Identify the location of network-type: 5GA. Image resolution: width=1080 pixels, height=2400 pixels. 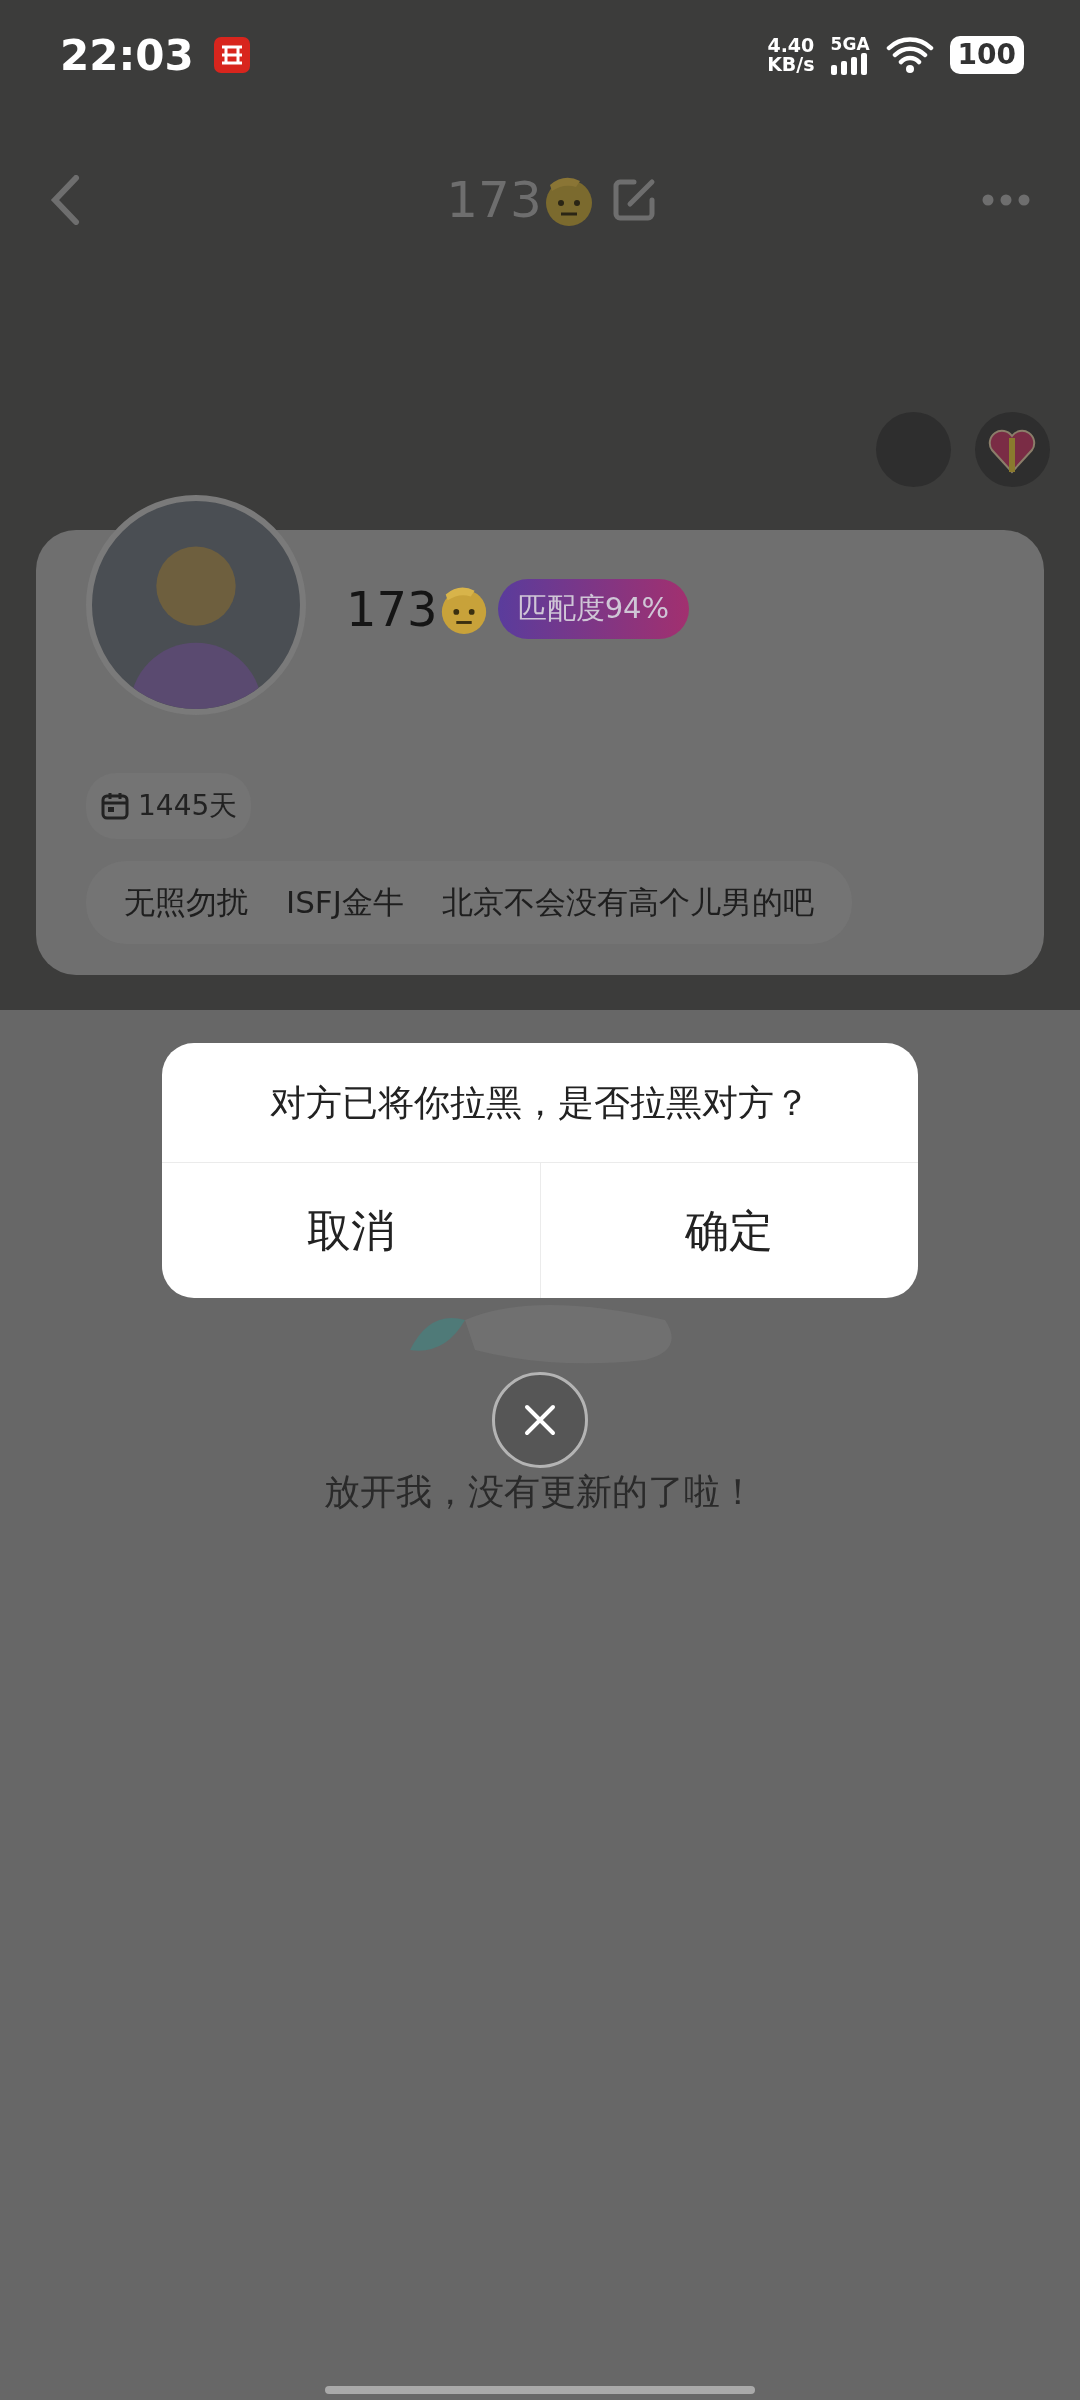
(850, 44).